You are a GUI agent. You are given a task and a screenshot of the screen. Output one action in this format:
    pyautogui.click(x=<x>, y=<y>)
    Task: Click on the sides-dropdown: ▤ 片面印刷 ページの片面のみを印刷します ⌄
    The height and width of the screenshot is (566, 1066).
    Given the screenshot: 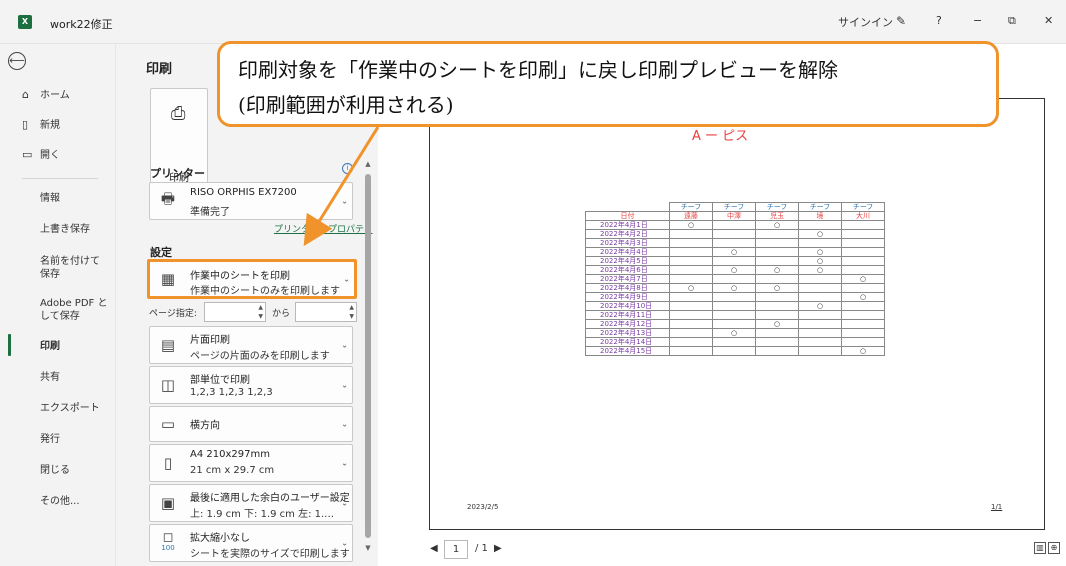 What is the action you would take?
    pyautogui.click(x=251, y=345)
    